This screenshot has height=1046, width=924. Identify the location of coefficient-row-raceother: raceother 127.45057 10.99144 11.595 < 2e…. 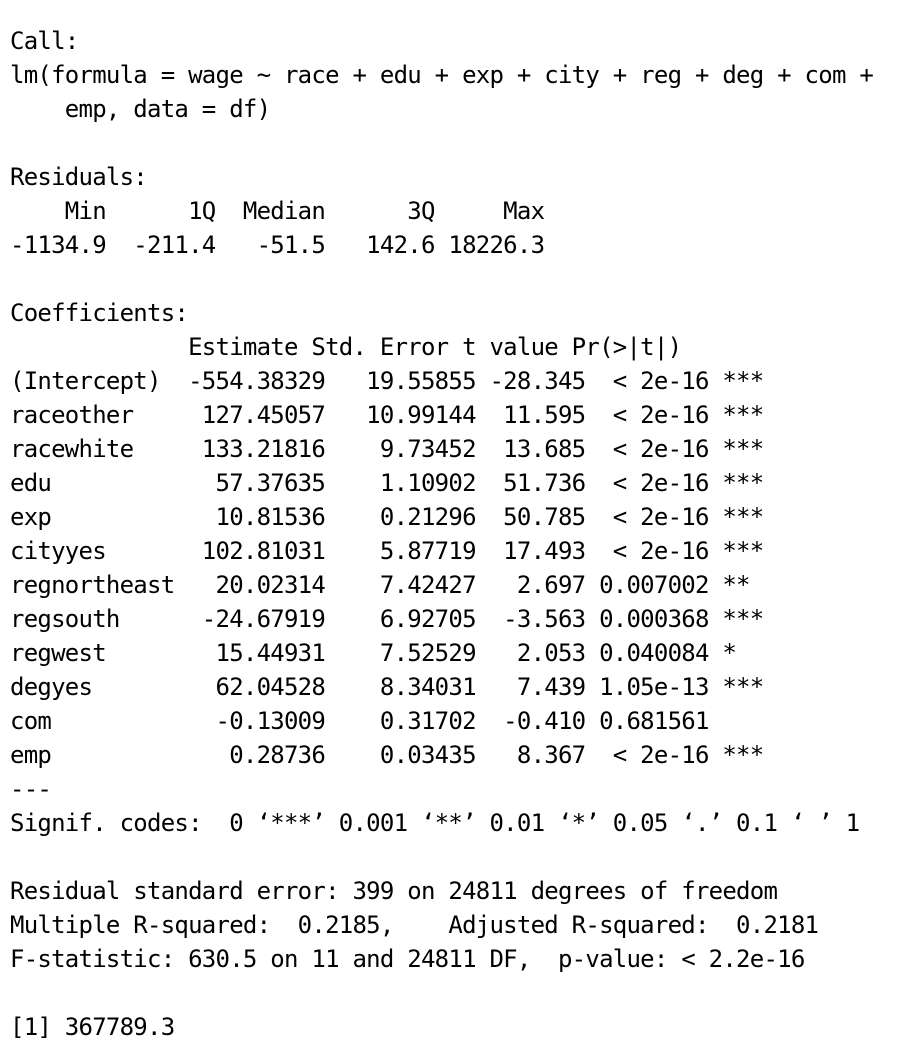
(387, 415).